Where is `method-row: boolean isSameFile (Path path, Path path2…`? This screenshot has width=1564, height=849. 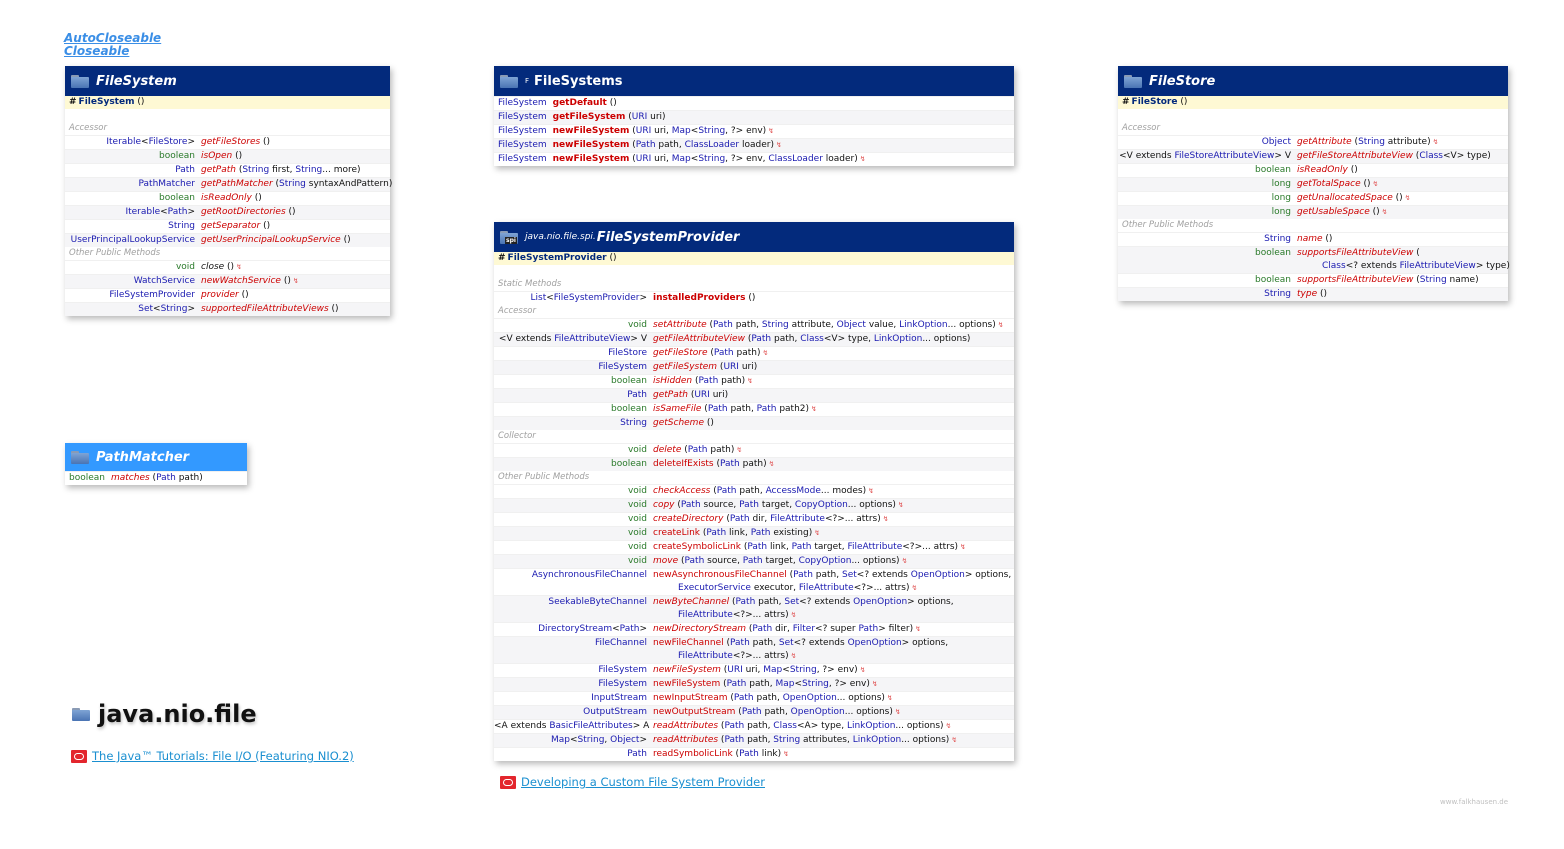 method-row: boolean isSameFile (Path path, Path path2… is located at coordinates (754, 409).